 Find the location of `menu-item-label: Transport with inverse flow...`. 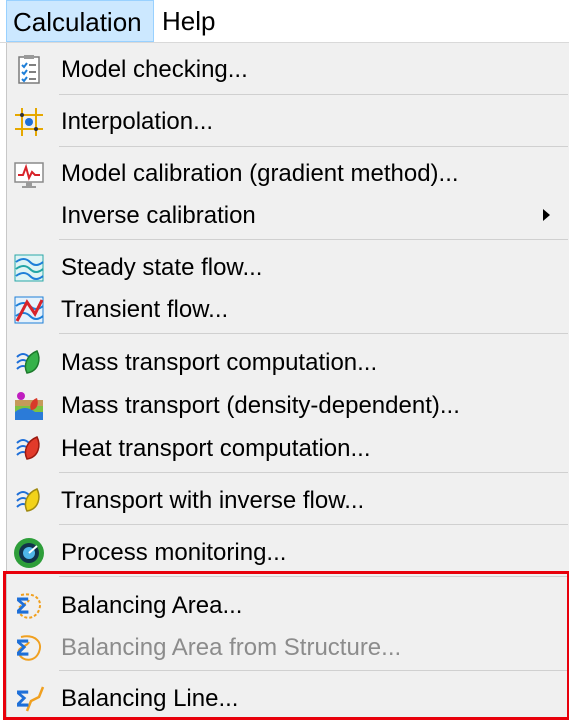

menu-item-label: Transport with inverse flow... is located at coordinates (213, 500).